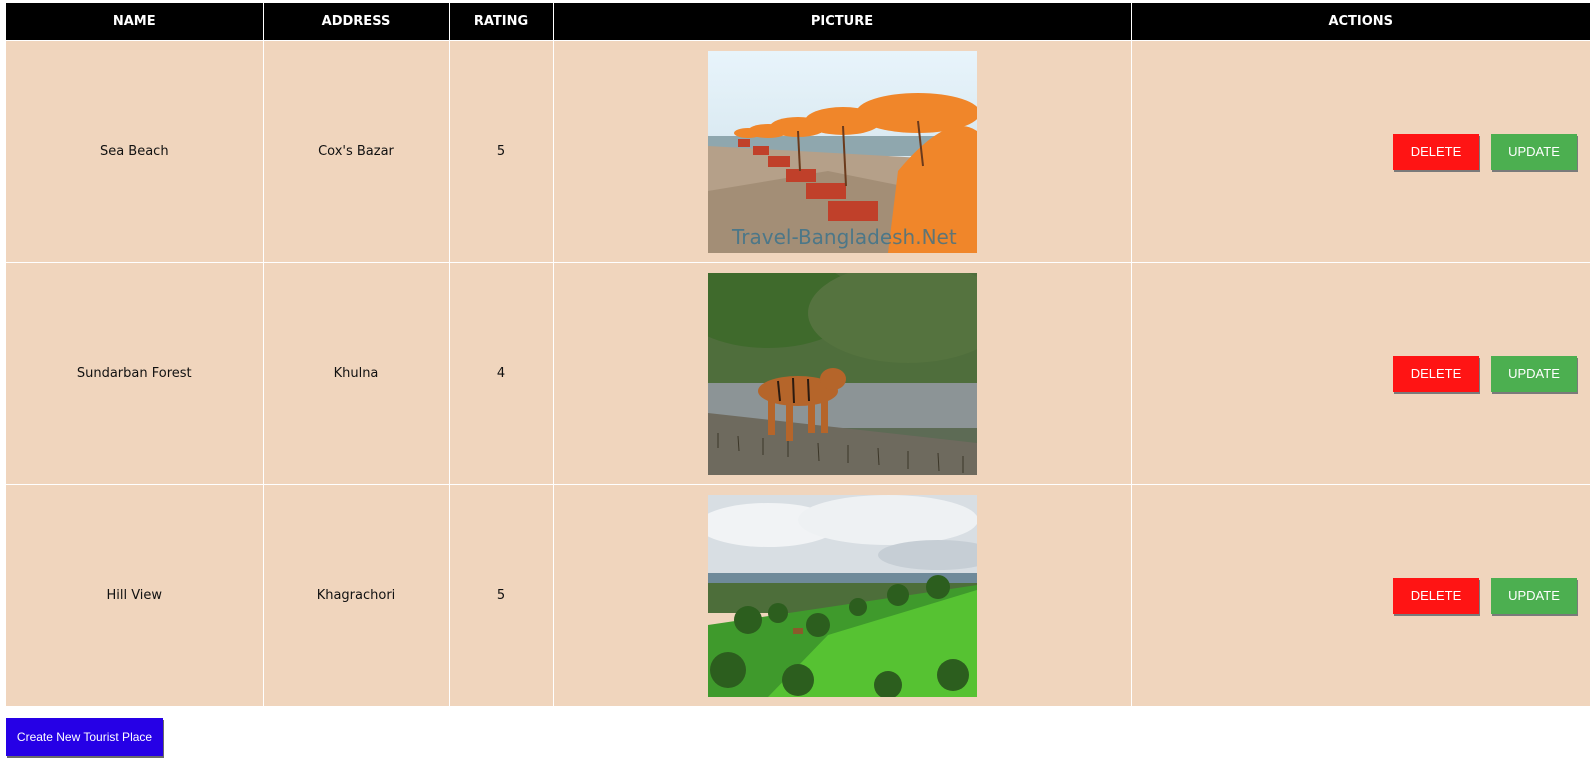 The height and width of the screenshot is (776, 1591). Describe the element at coordinates (135, 373) in the screenshot. I see `place-name-cell: Sundarban Forest` at that location.